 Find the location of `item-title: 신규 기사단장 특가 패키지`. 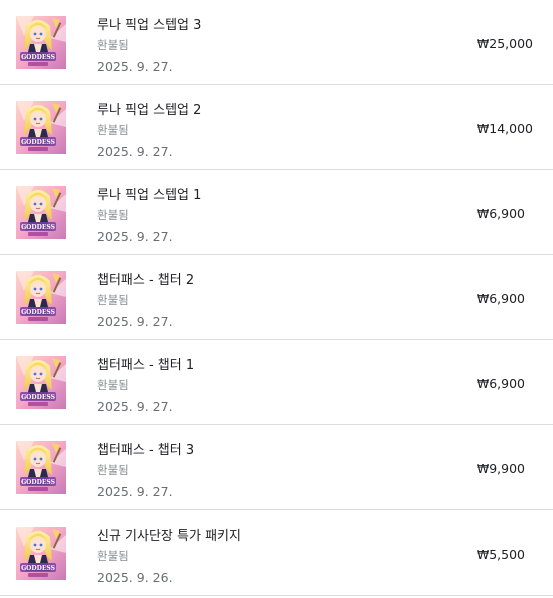

item-title: 신규 기사단장 특가 패키지 is located at coordinates (169, 536).